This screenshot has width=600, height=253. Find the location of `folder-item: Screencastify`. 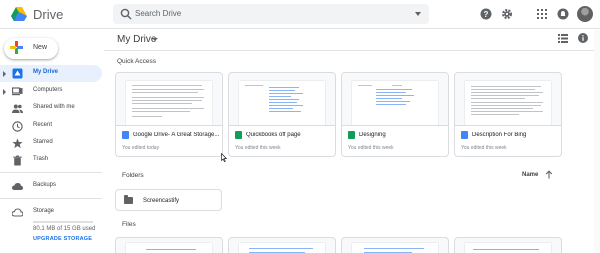

folder-item: Screencastify is located at coordinates (168, 200).